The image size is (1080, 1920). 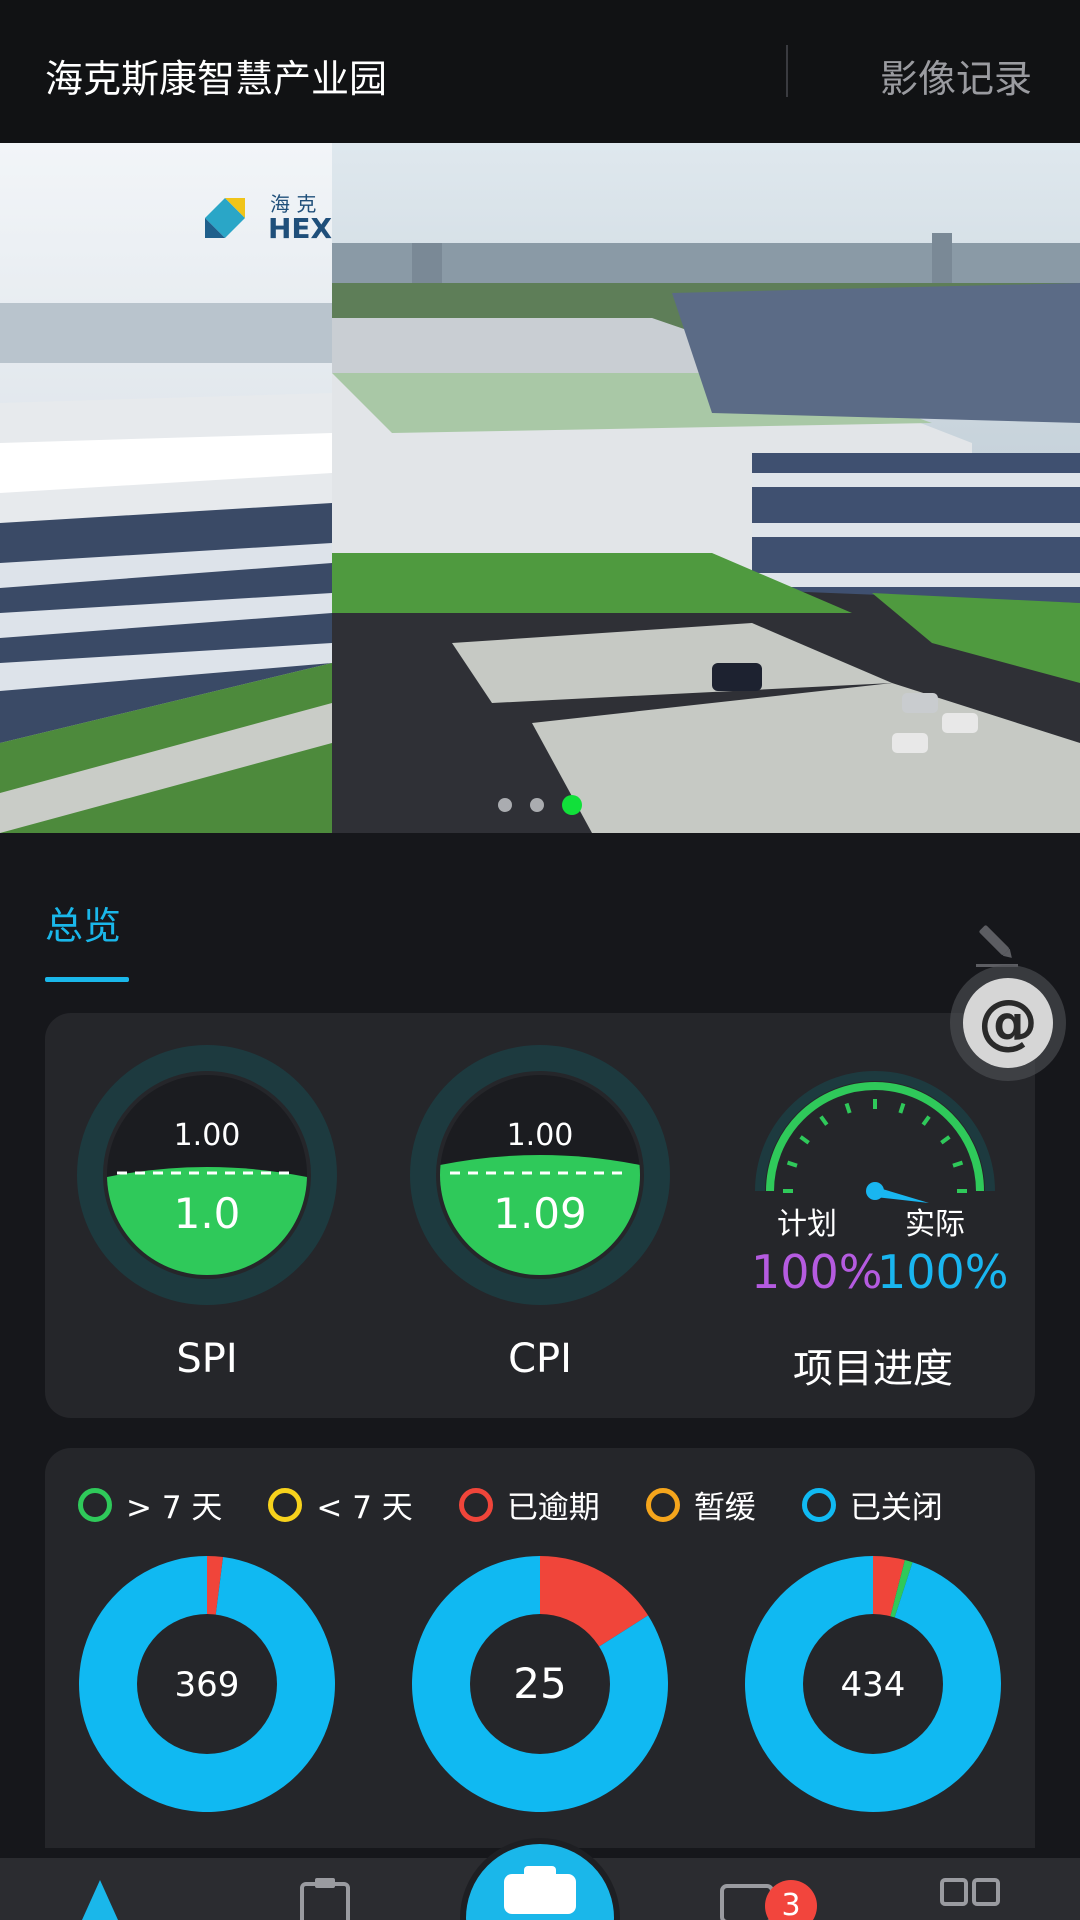 I want to click on legend-ring-orange, so click(x=662, y=1504).